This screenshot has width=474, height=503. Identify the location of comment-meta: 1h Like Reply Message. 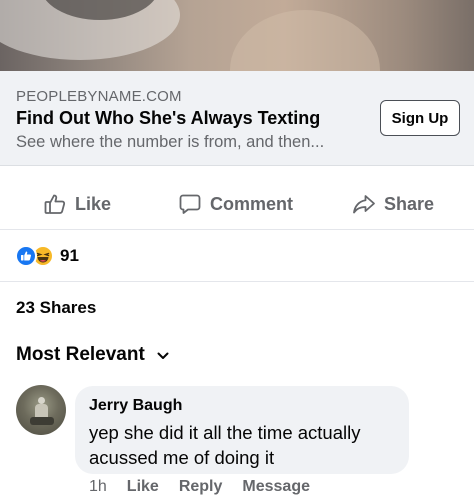
(209, 487).